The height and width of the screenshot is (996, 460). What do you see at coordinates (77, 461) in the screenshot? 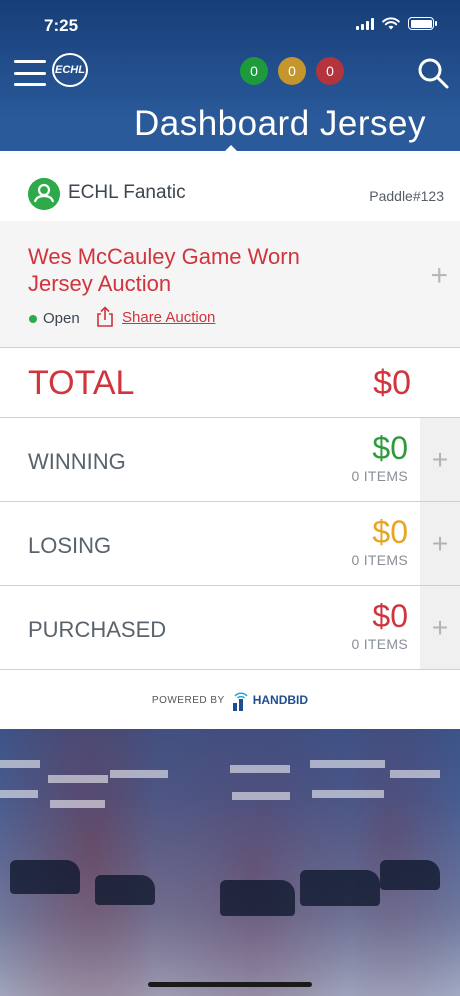
I see `winning-label: WINNING` at bounding box center [77, 461].